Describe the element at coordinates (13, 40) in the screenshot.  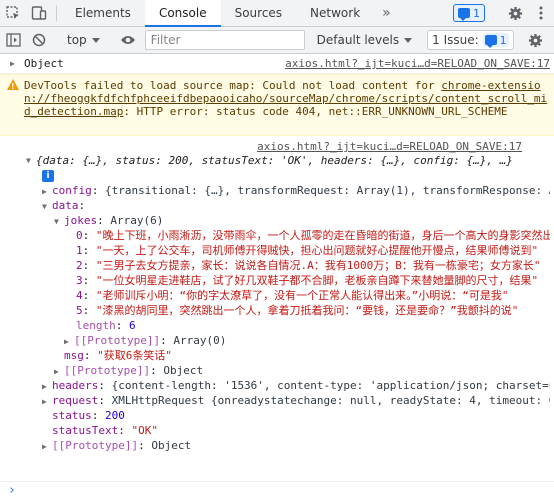
I see `sidebar-toggle-icon` at that location.